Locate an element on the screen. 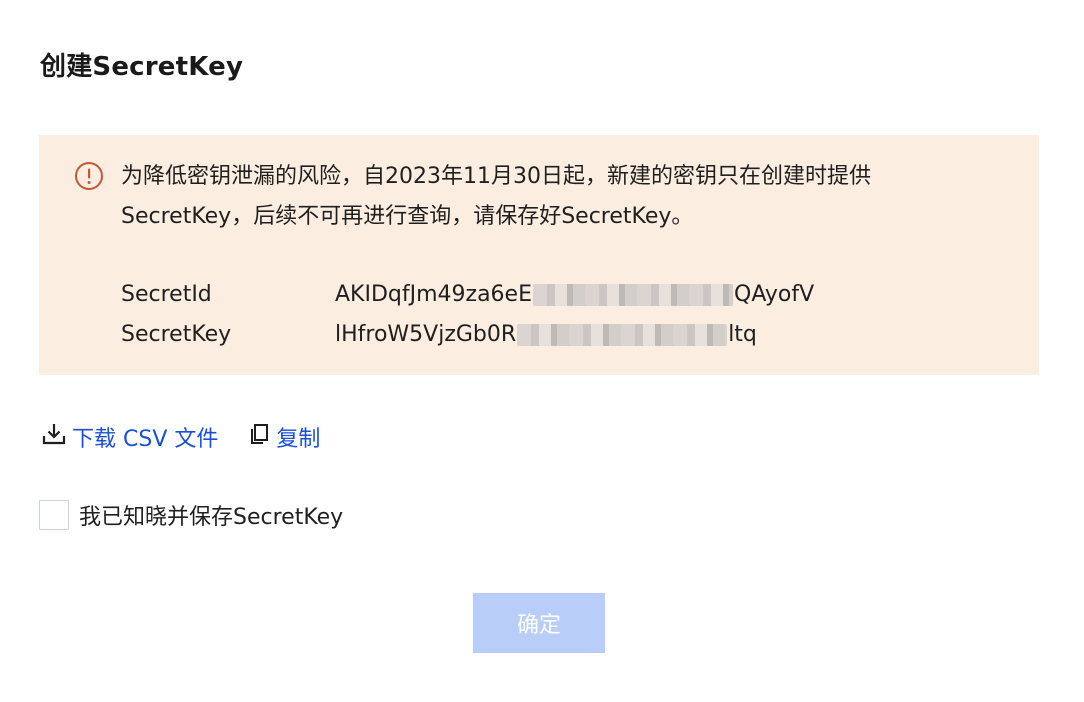  secret-id-value-suffix: QAyofV is located at coordinates (774, 294).